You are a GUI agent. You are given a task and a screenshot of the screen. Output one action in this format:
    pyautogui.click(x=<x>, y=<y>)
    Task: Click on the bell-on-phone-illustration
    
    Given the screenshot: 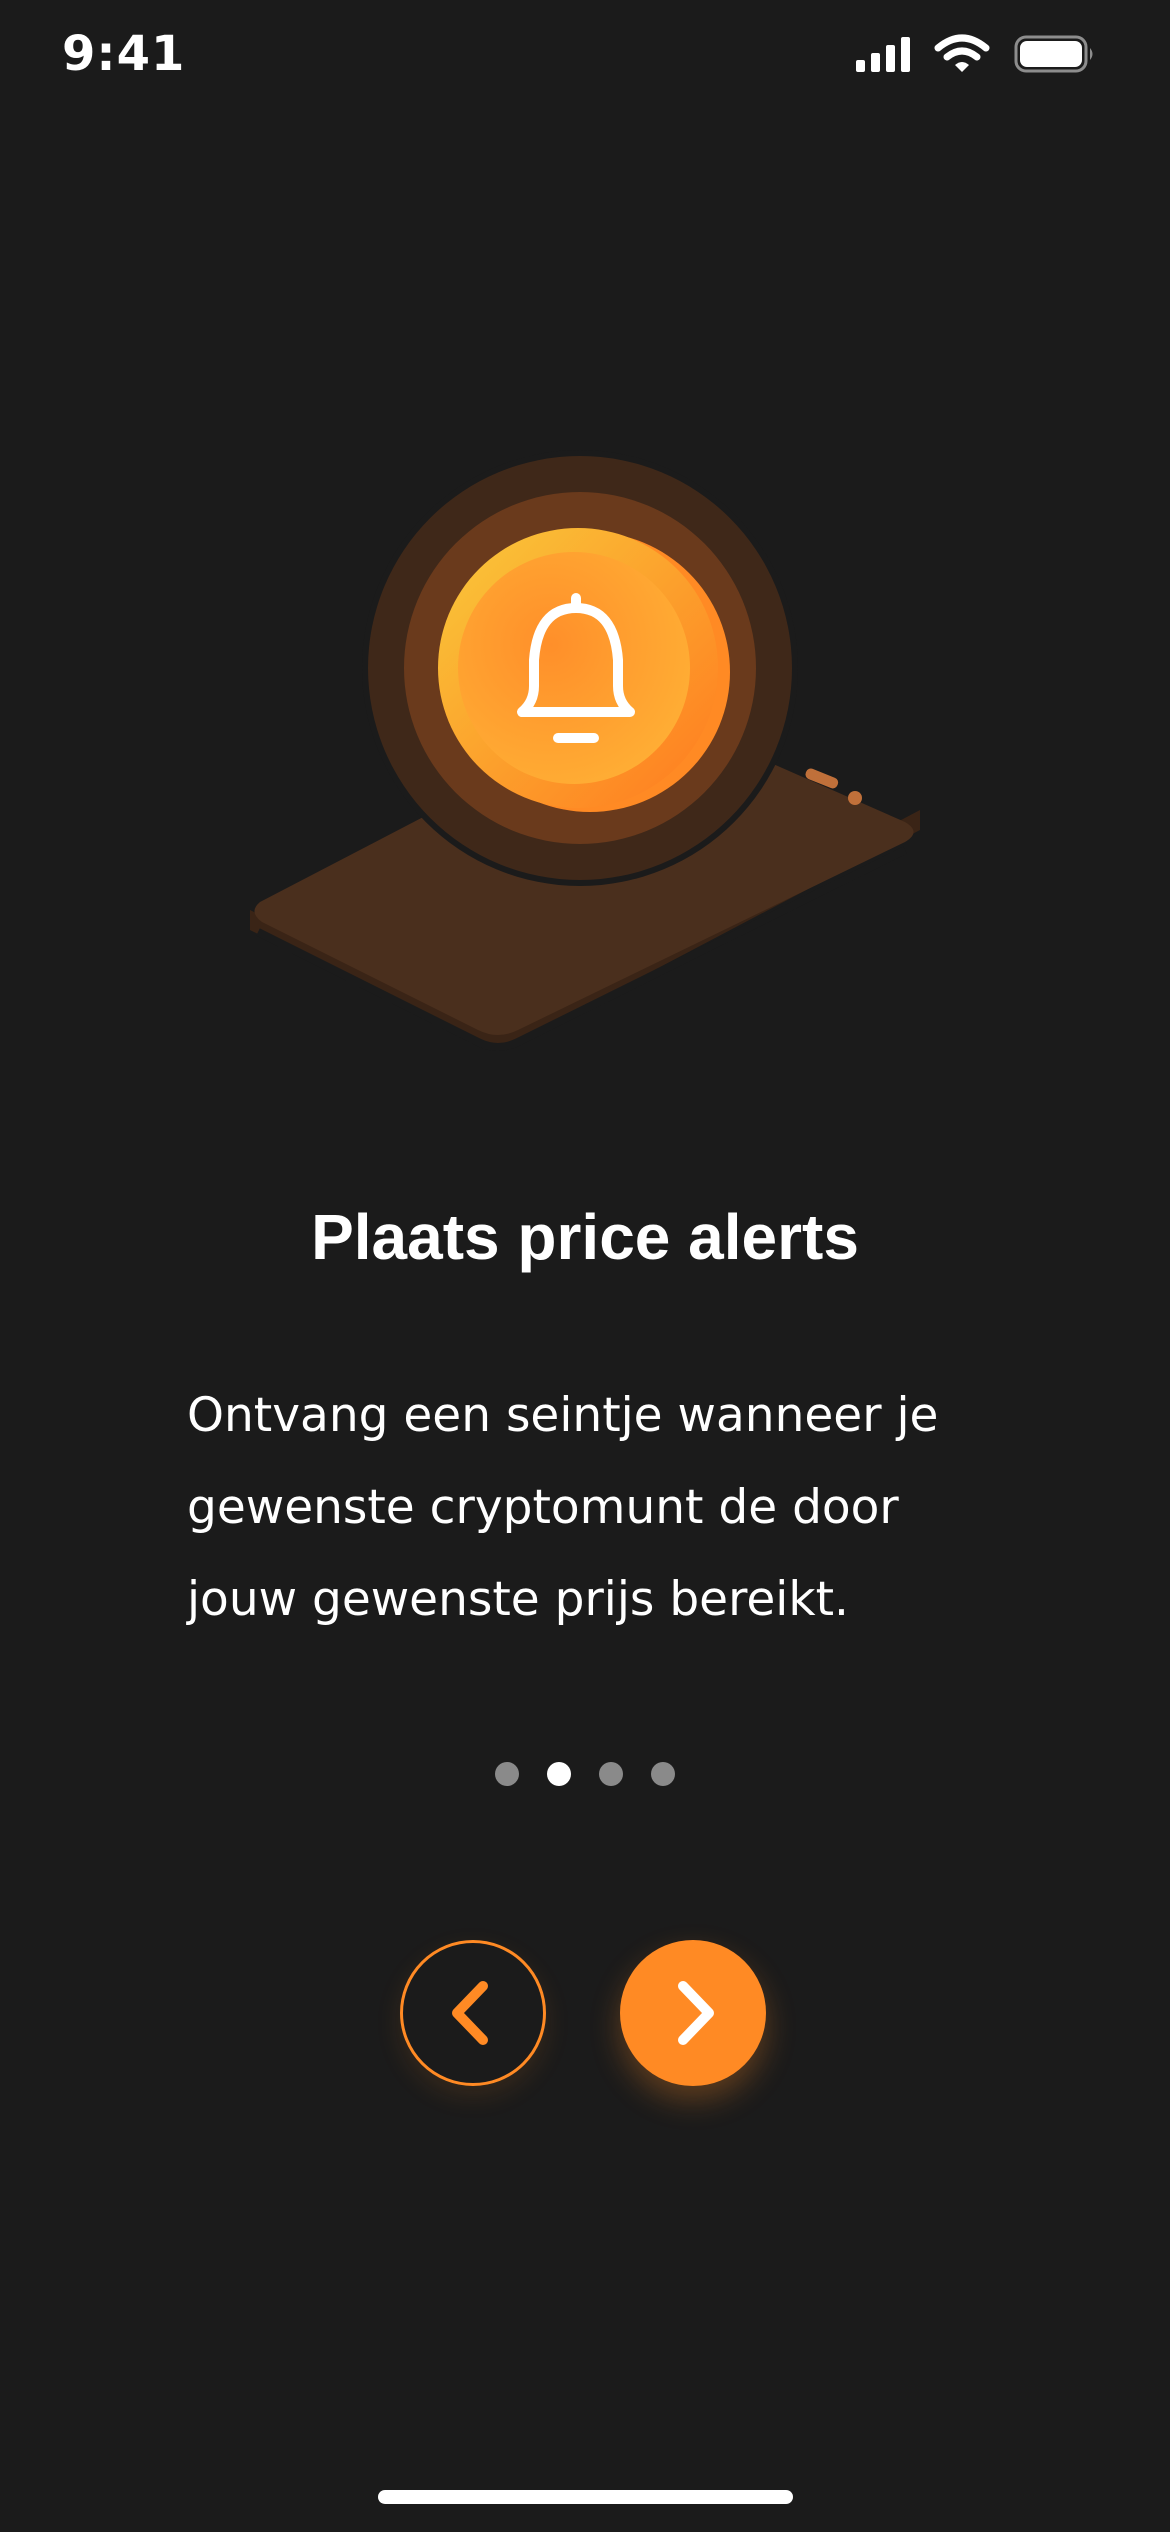 What is the action you would take?
    pyautogui.click(x=585, y=750)
    